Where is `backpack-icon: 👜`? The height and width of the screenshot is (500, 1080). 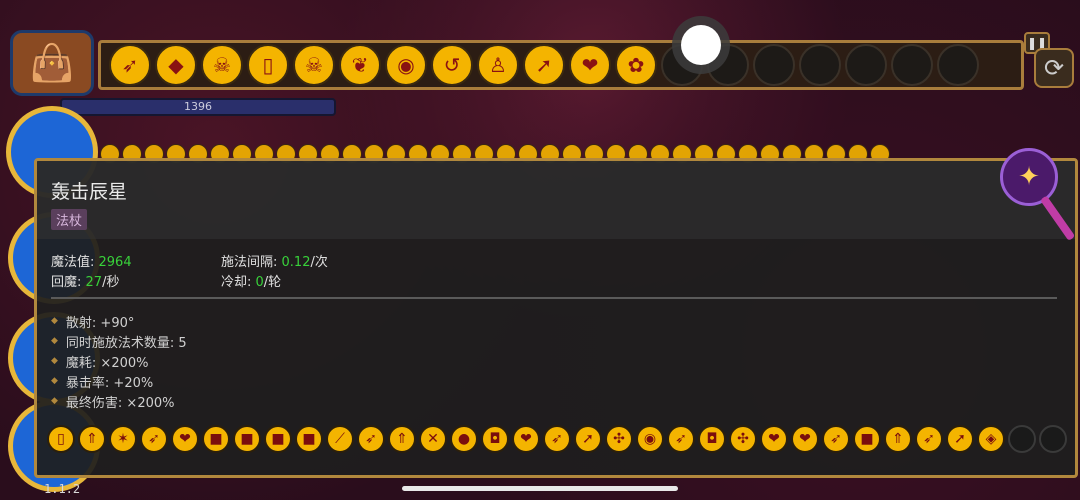
backpack-icon: 👜 is located at coordinates (52, 63).